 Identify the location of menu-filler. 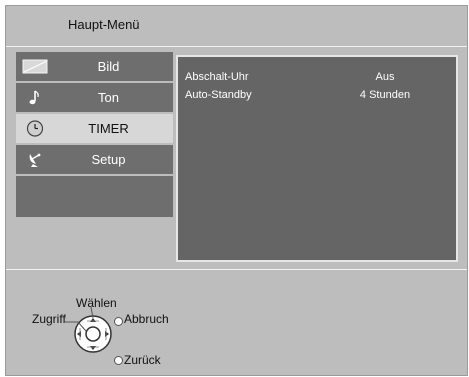
(94, 196).